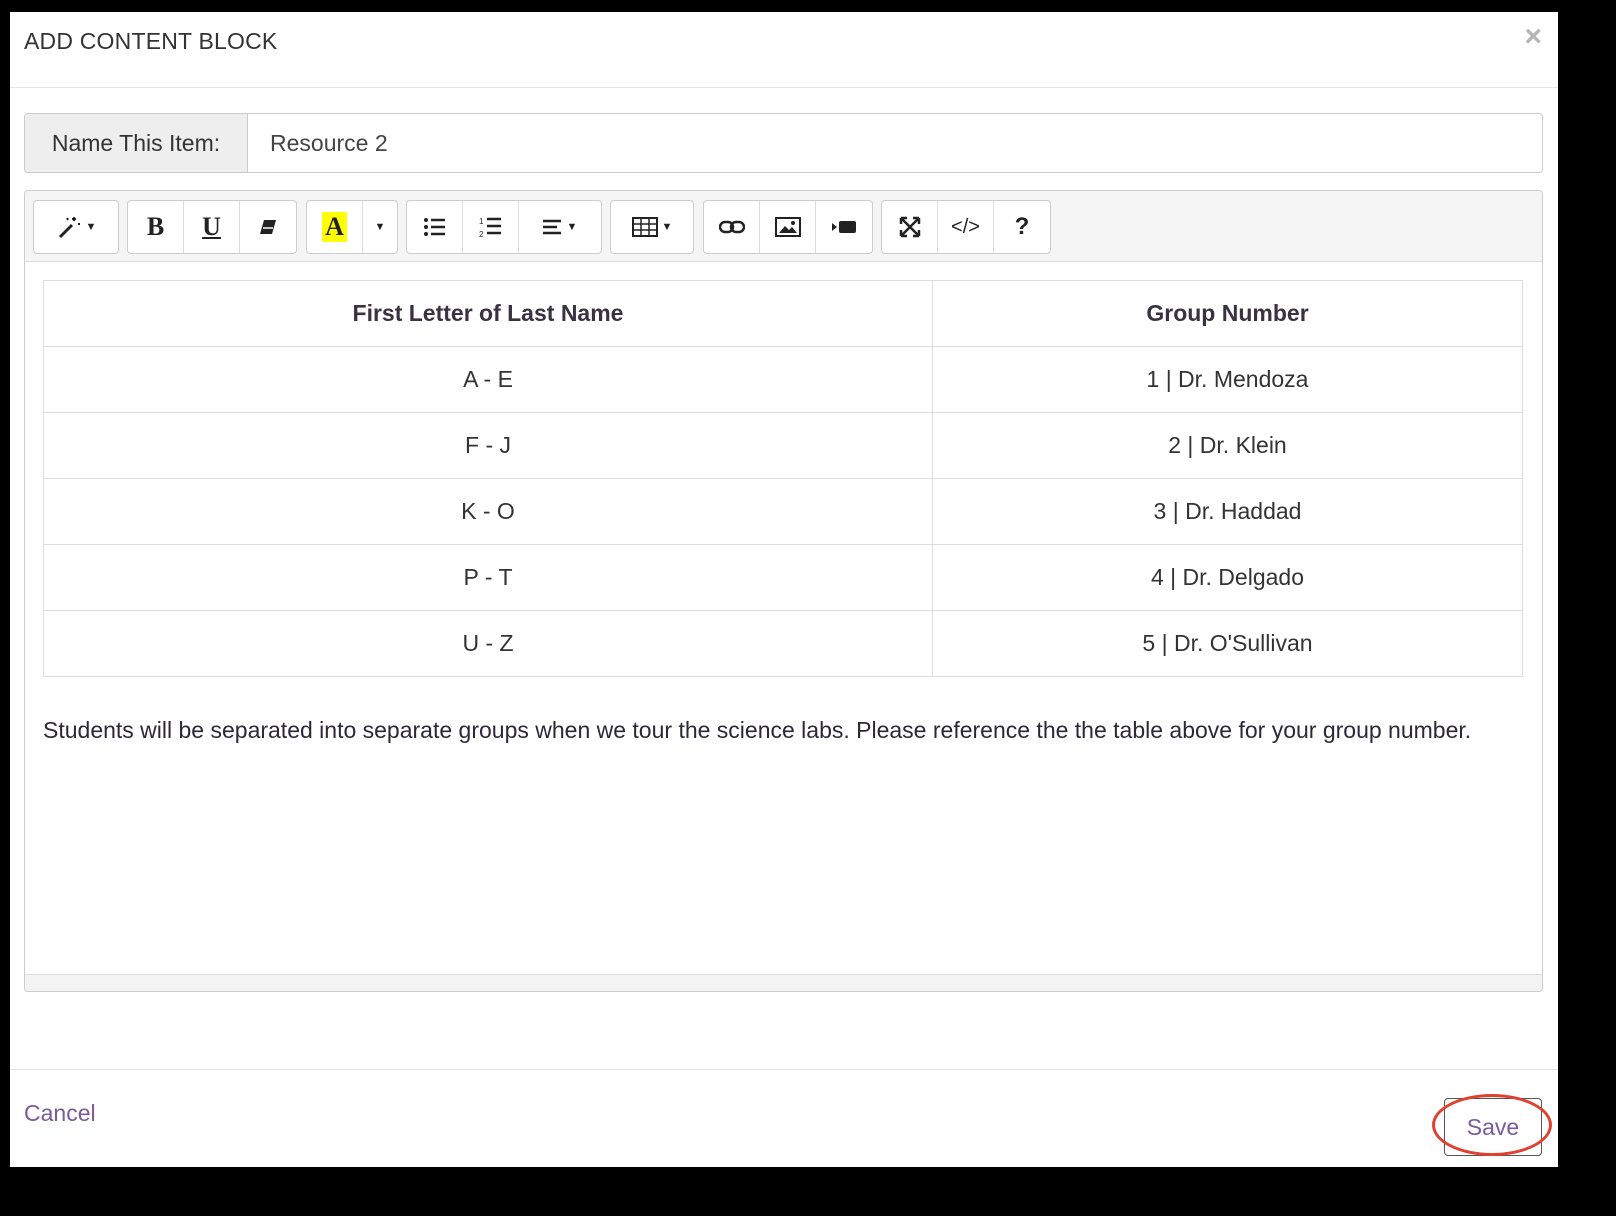  What do you see at coordinates (732, 227) in the screenshot?
I see `link-icon` at bounding box center [732, 227].